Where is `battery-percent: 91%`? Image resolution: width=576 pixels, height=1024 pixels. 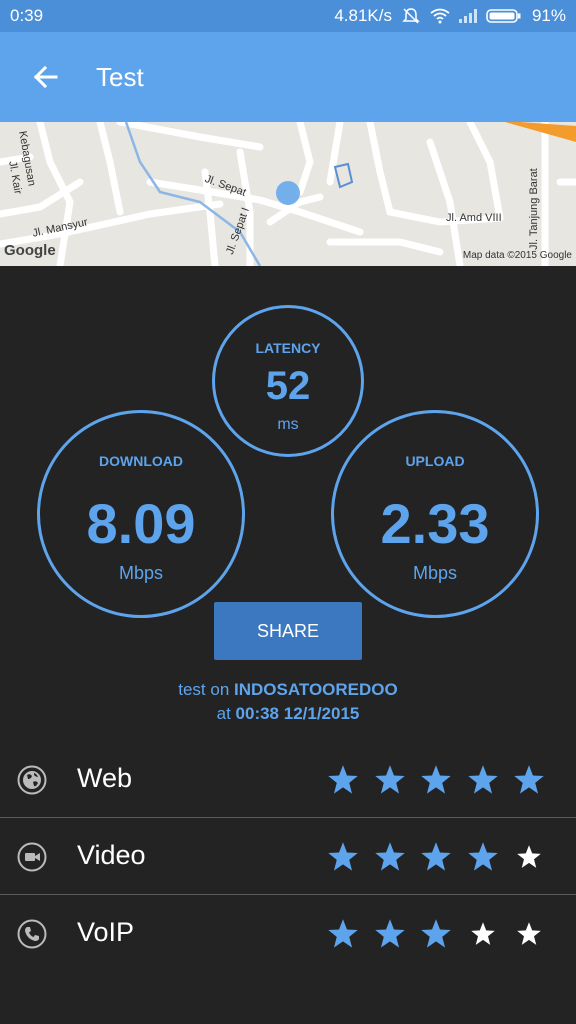 battery-percent: 91% is located at coordinates (548, 15).